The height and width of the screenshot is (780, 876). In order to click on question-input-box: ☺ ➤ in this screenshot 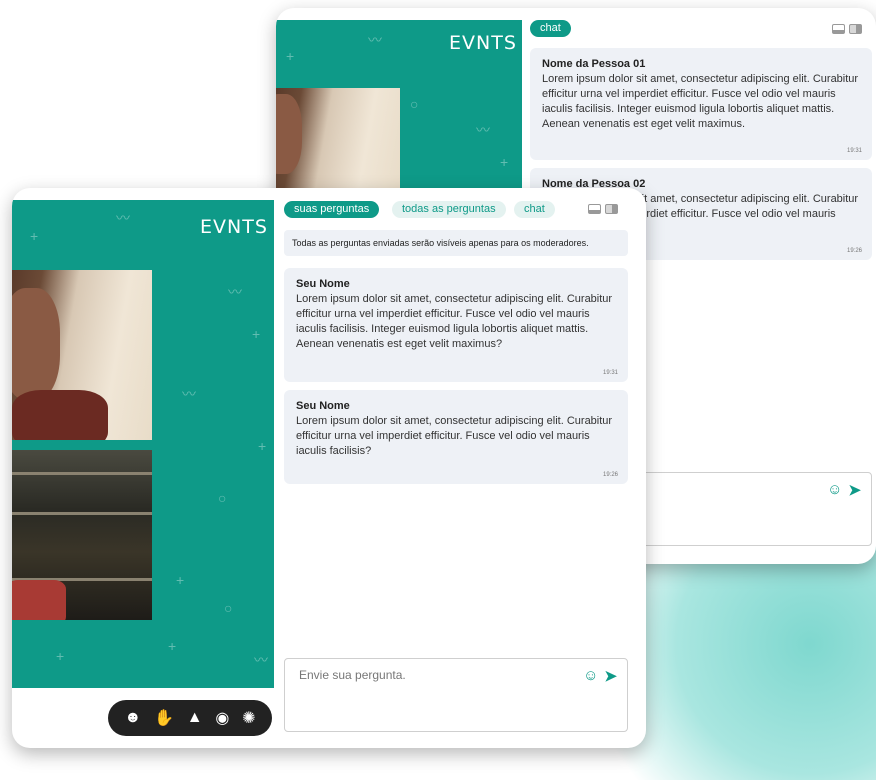, I will do `click(456, 695)`.